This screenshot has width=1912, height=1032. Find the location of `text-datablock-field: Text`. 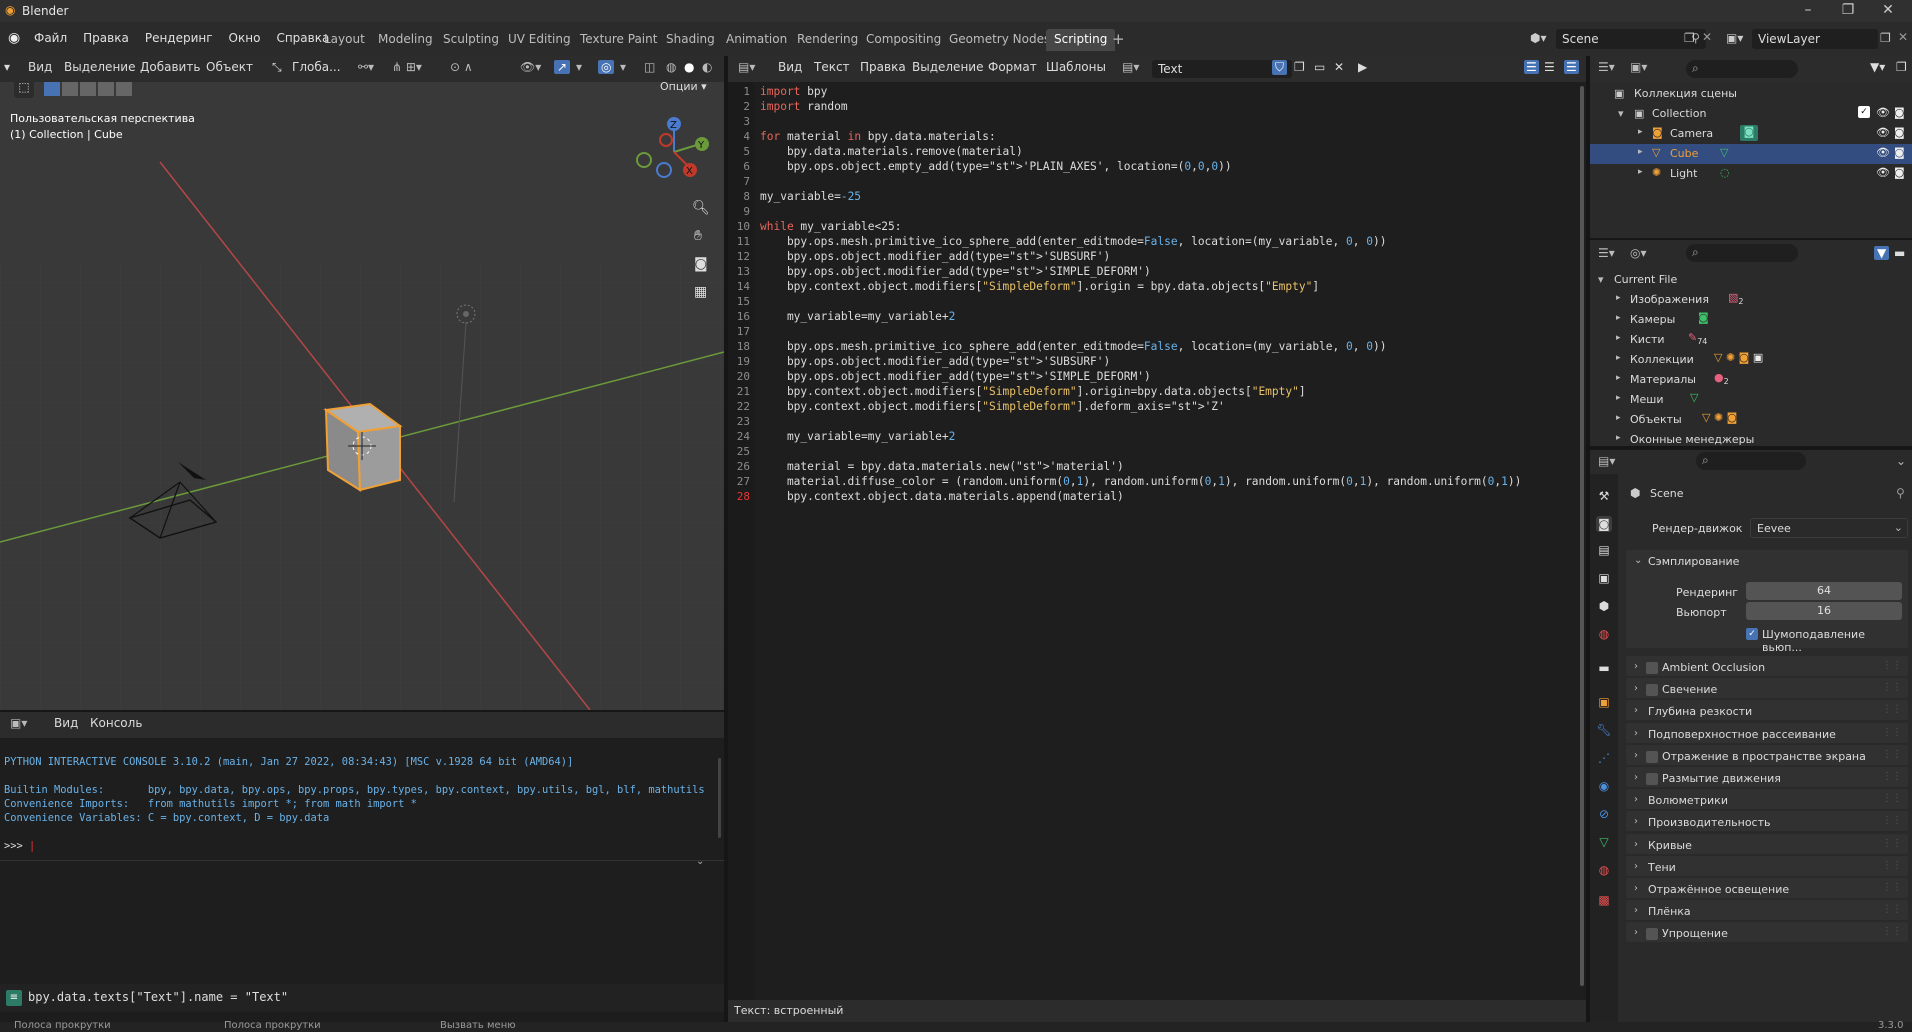

text-datablock-field: Text is located at coordinates (1222, 69).